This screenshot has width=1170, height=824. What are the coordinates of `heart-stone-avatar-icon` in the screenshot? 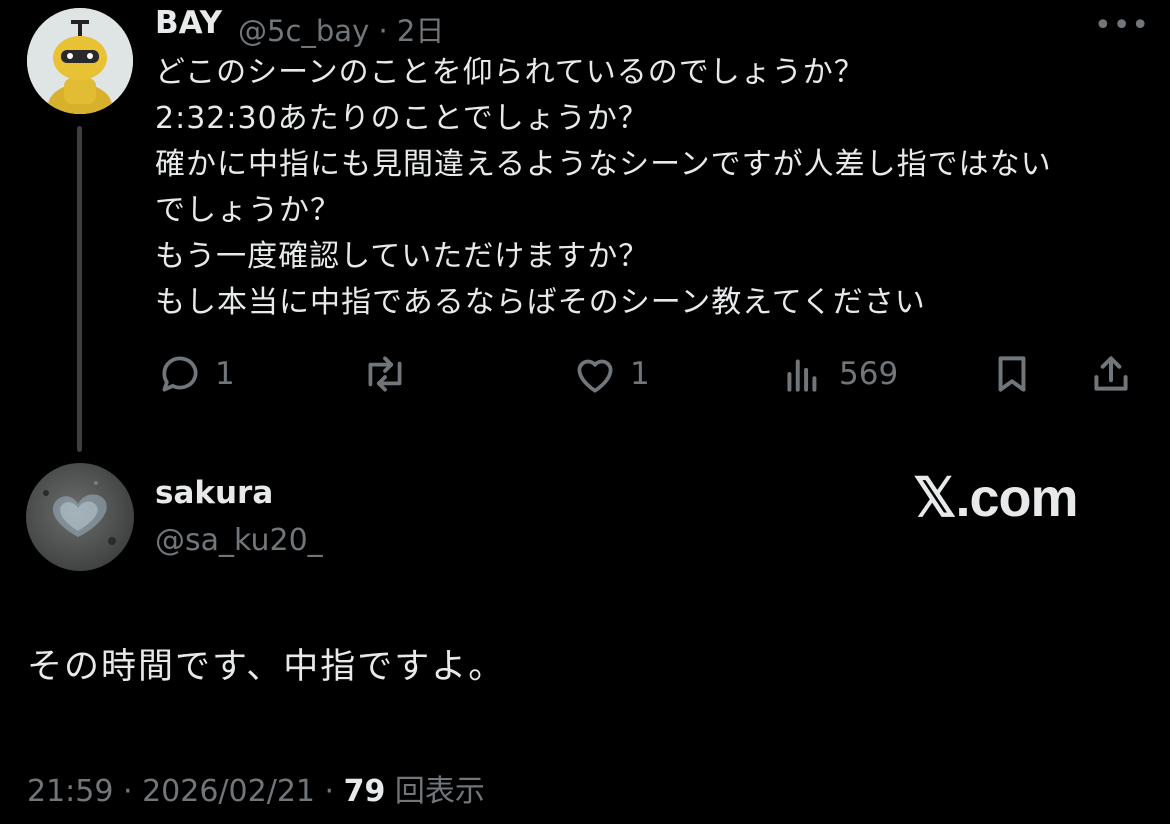 It's located at (79, 513).